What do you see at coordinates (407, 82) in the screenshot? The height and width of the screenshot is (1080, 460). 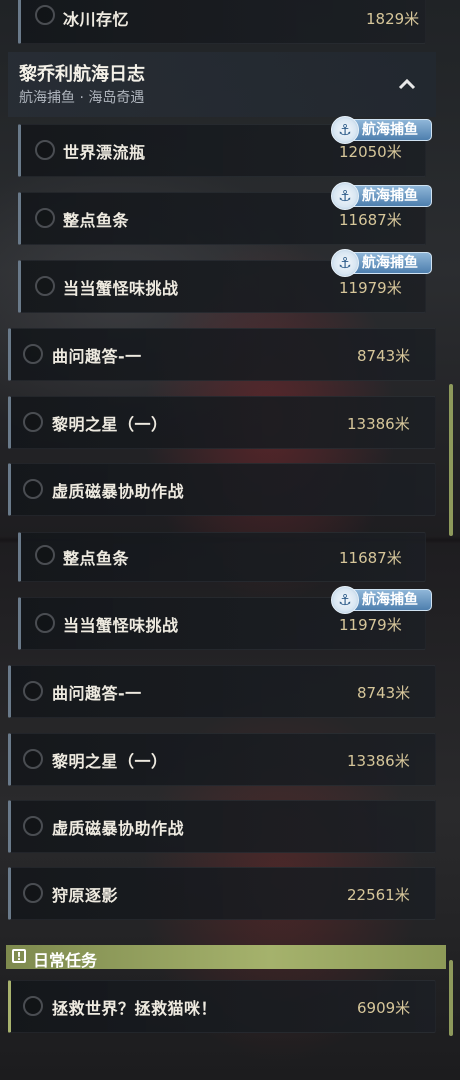 I see `chevron-up-icon` at bounding box center [407, 82].